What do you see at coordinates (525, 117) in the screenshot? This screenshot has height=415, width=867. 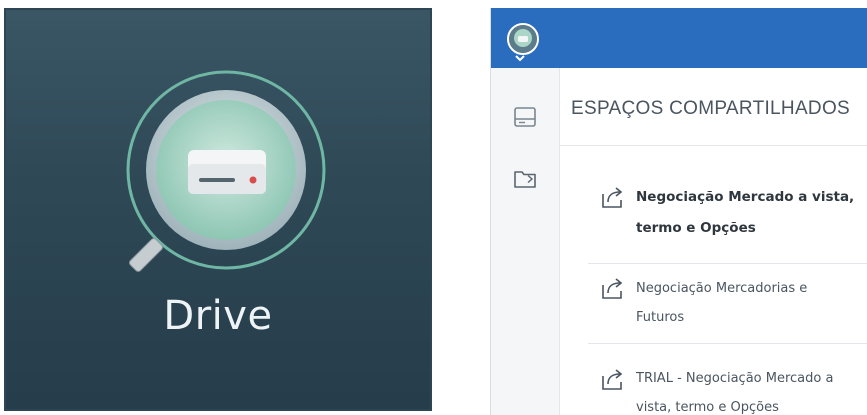 I see `drive-icon` at bounding box center [525, 117].